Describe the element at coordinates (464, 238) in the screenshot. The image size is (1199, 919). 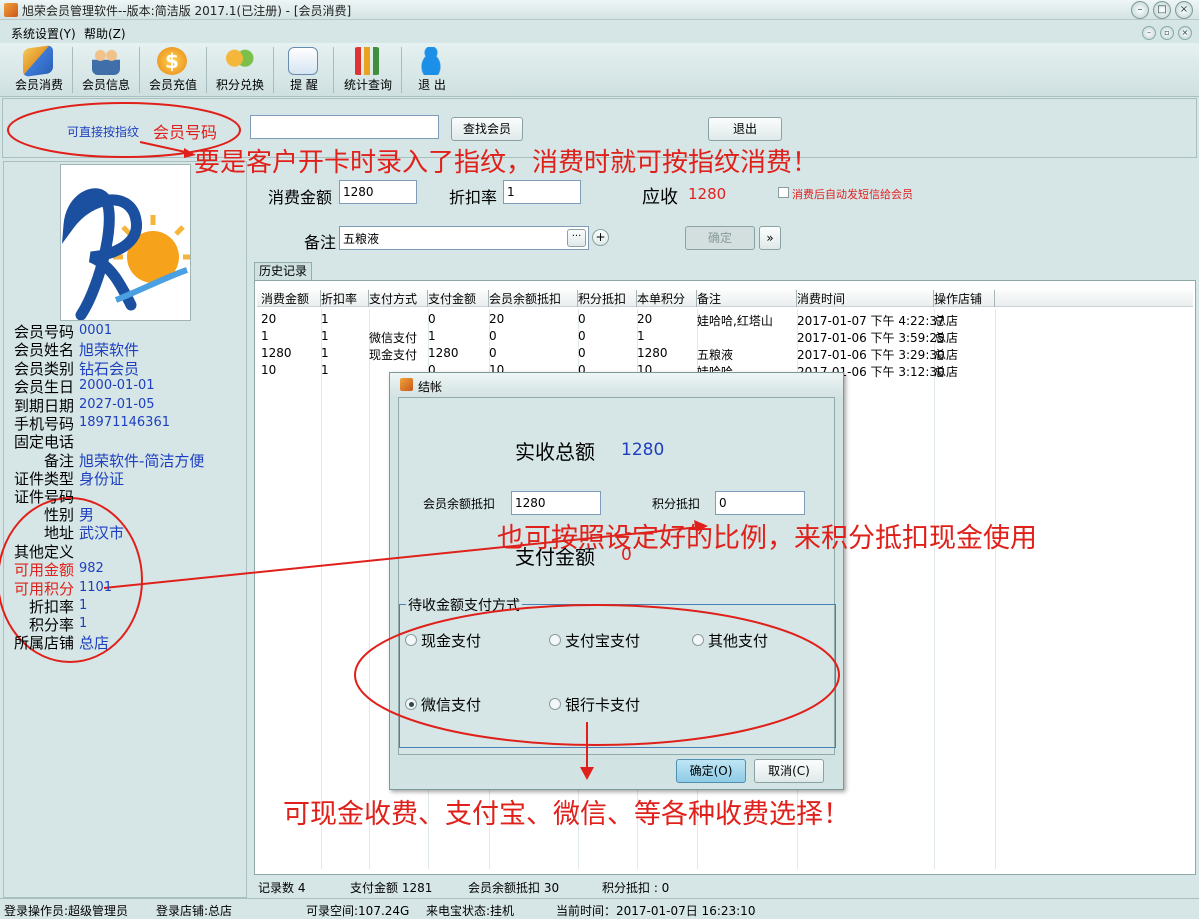
I see `remark-input` at that location.